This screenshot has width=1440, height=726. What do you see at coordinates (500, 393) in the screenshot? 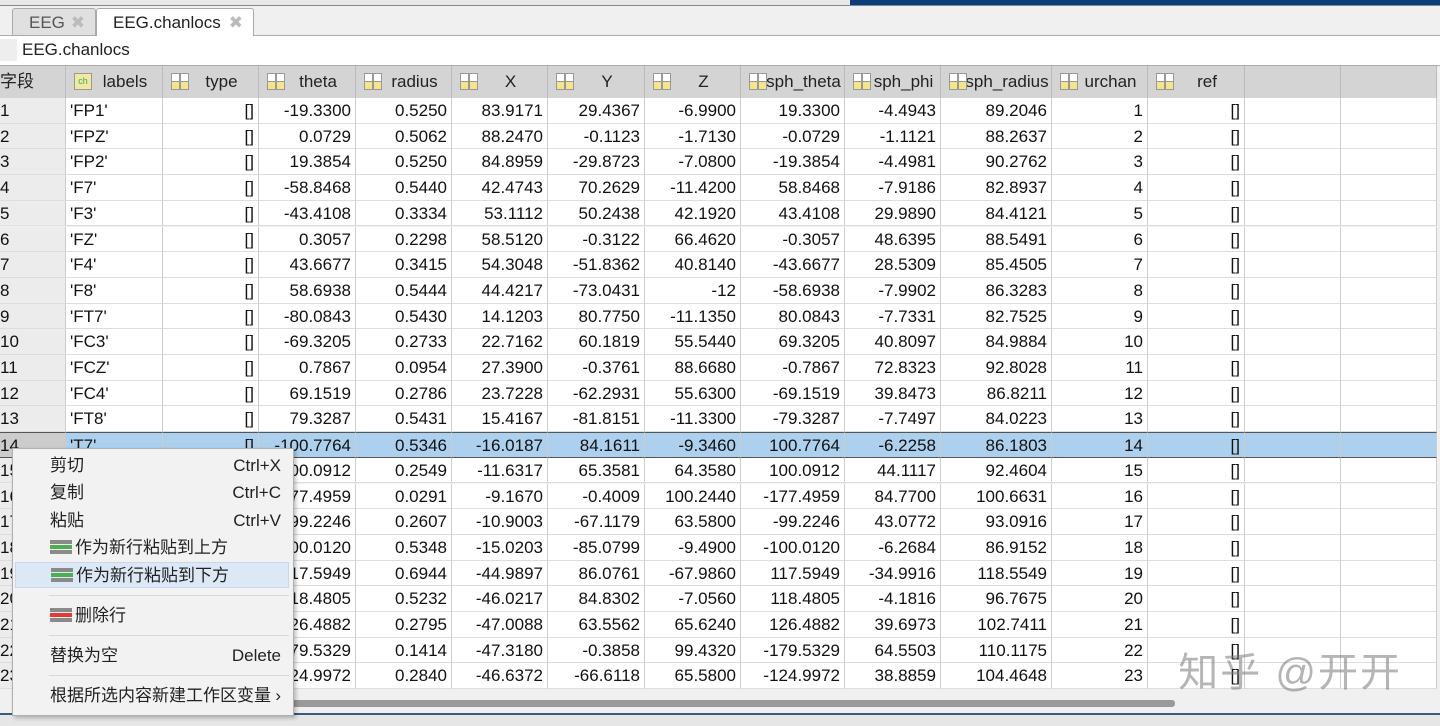
I see `table-cell: 23.7228` at bounding box center [500, 393].